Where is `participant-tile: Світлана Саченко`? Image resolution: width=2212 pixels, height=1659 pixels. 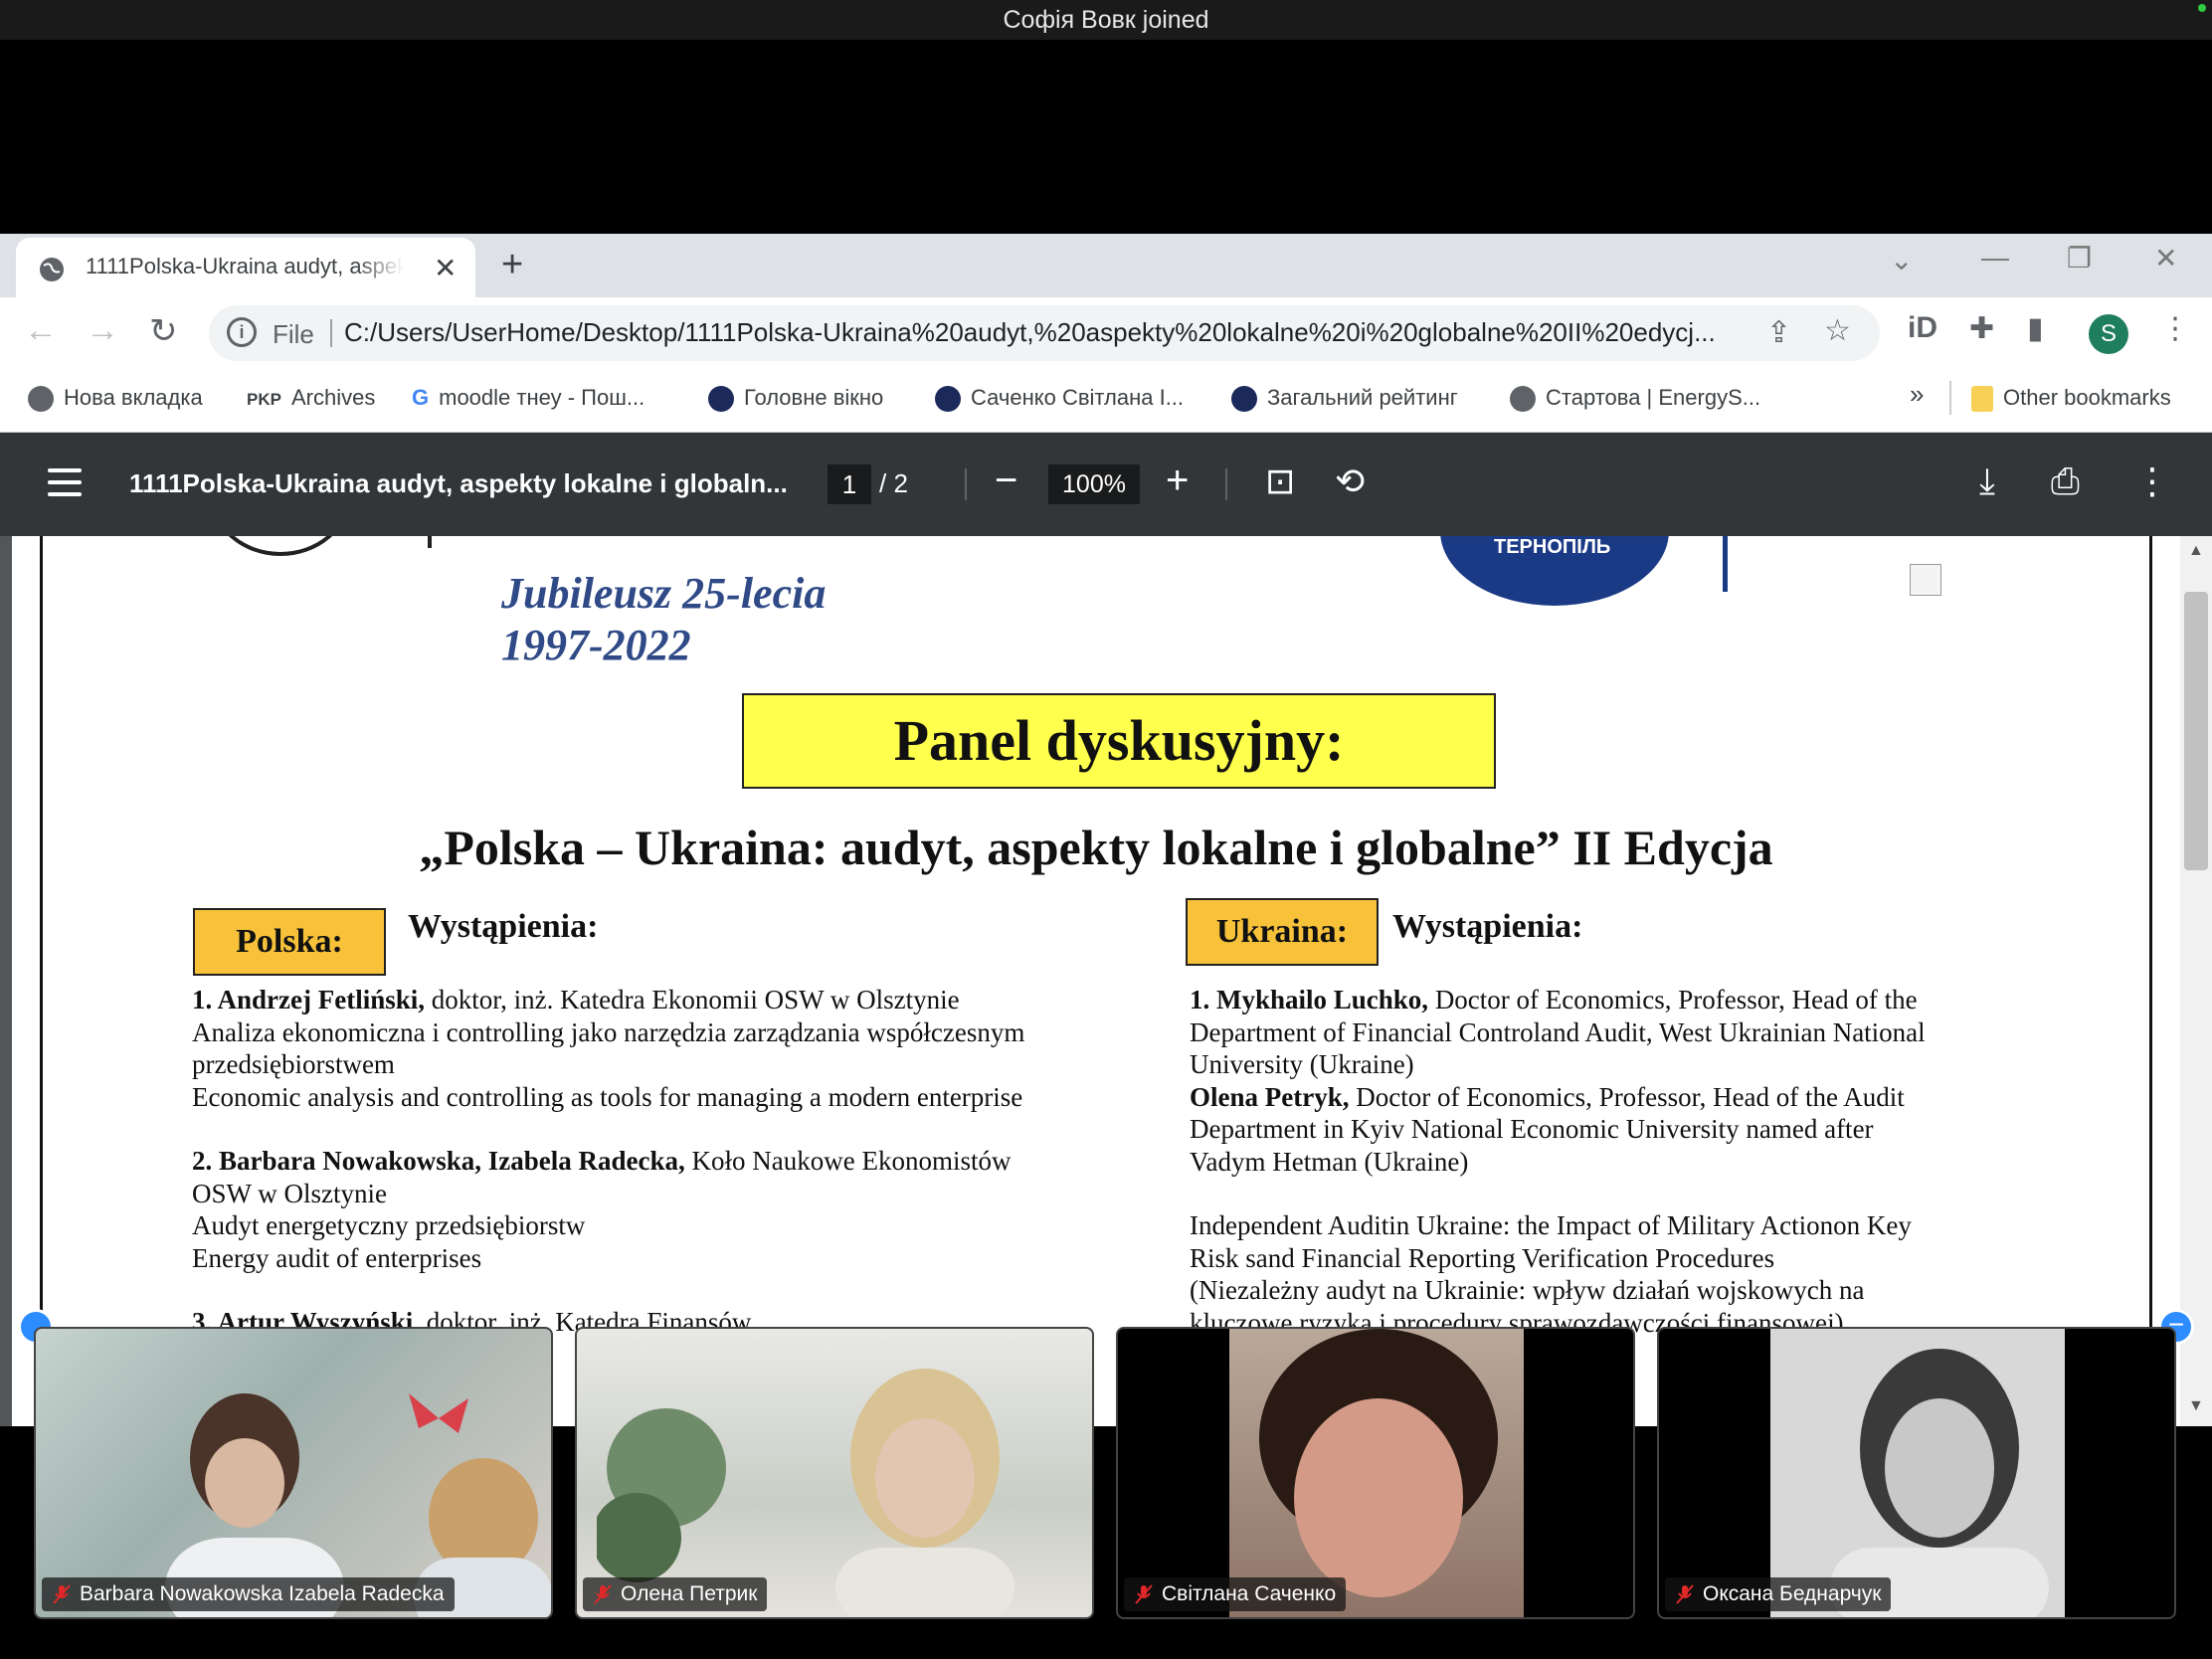 participant-tile: Світлана Саченко is located at coordinates (1375, 1473).